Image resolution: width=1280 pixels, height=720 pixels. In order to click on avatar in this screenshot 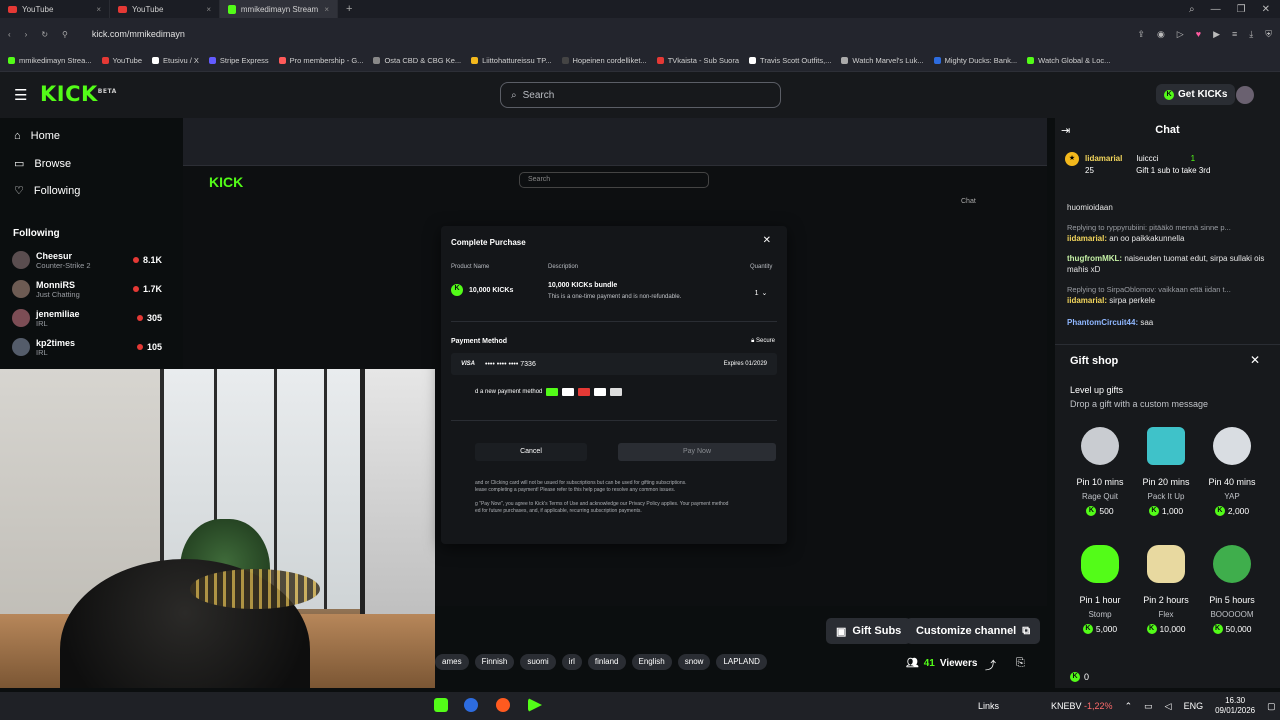, I will do `click(1245, 95)`.